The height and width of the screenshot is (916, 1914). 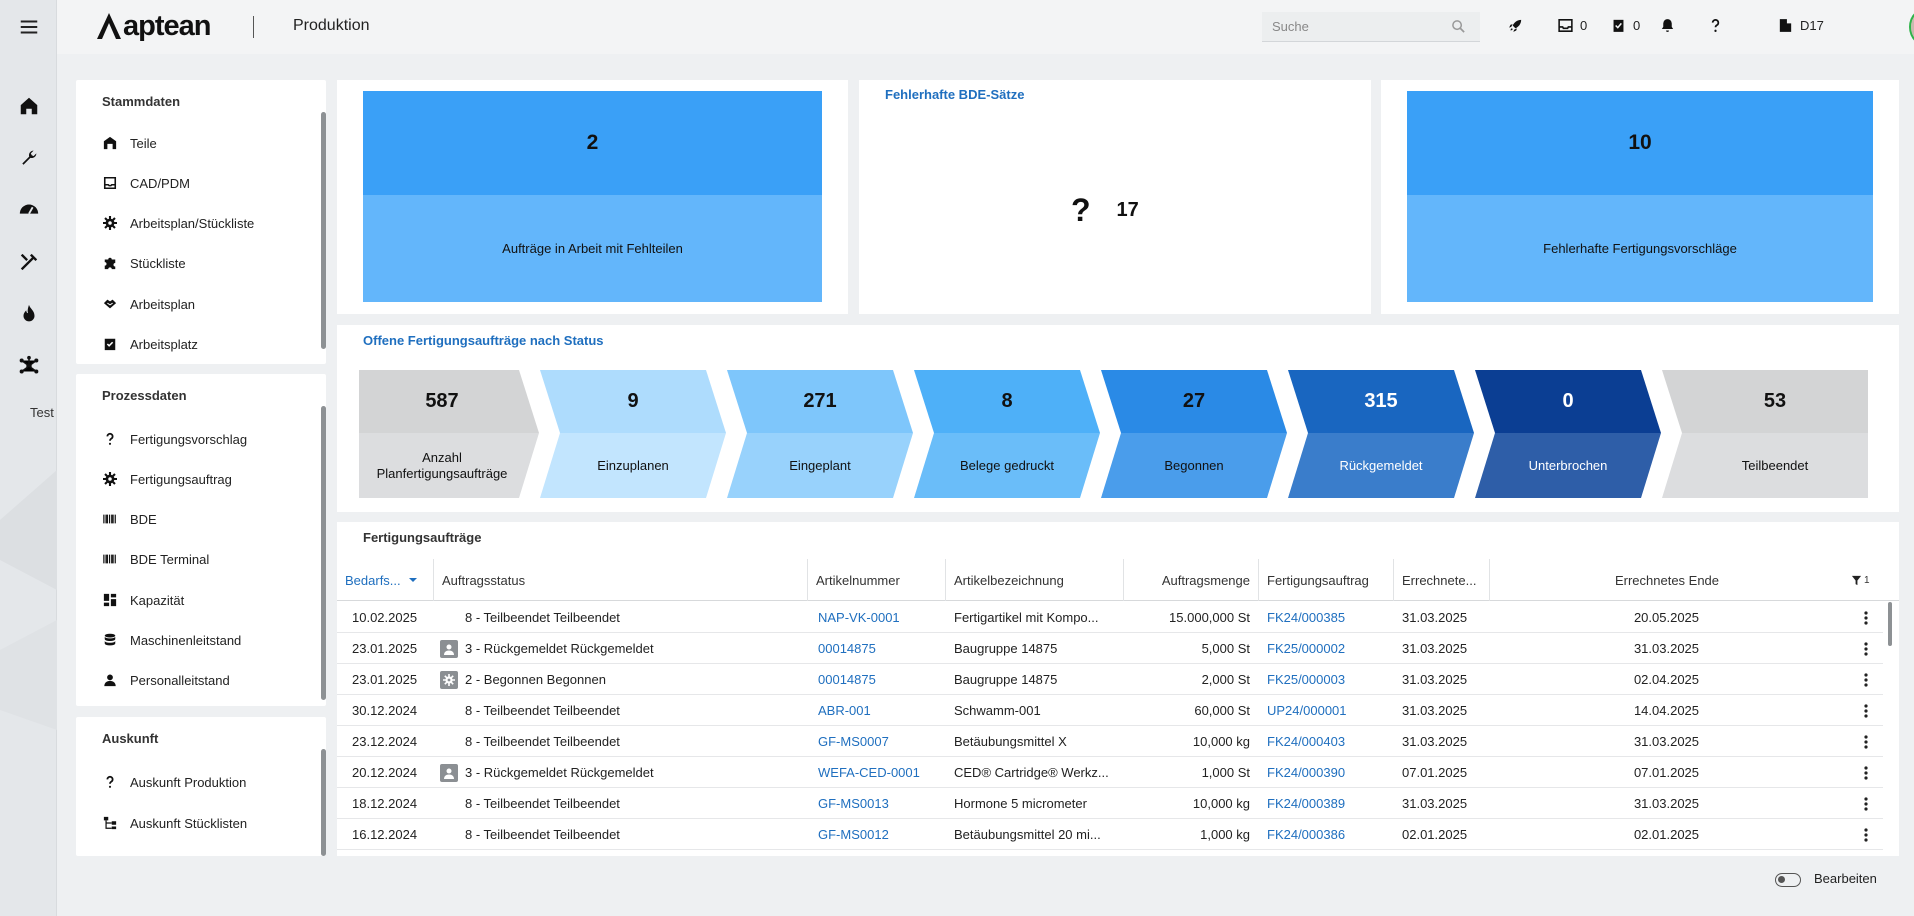 I want to click on nav-item-fertigungsauftrag: Fertigungsauftrag, so click(x=167, y=479).